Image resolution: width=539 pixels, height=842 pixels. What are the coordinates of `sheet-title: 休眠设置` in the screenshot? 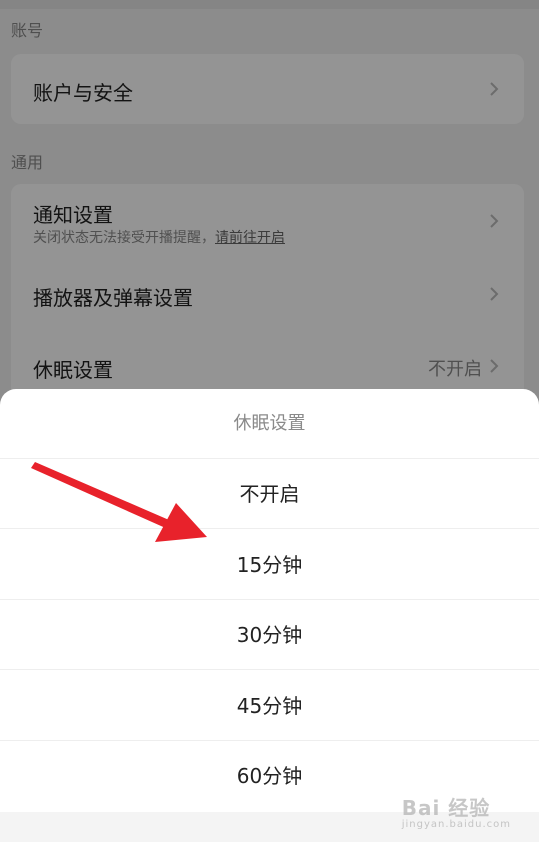 It's located at (269, 424).